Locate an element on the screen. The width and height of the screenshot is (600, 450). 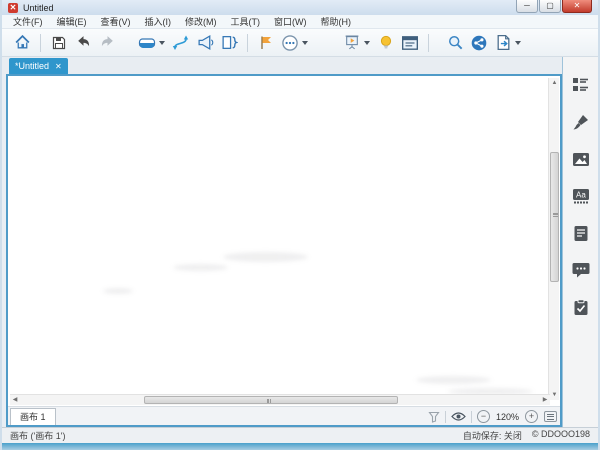
search-icon is located at coordinates (455, 43).